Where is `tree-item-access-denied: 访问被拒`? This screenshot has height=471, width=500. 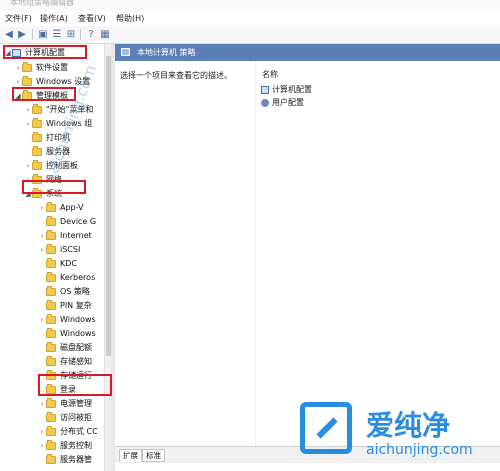 tree-item-access-denied: 访问被拒 is located at coordinates (65, 417).